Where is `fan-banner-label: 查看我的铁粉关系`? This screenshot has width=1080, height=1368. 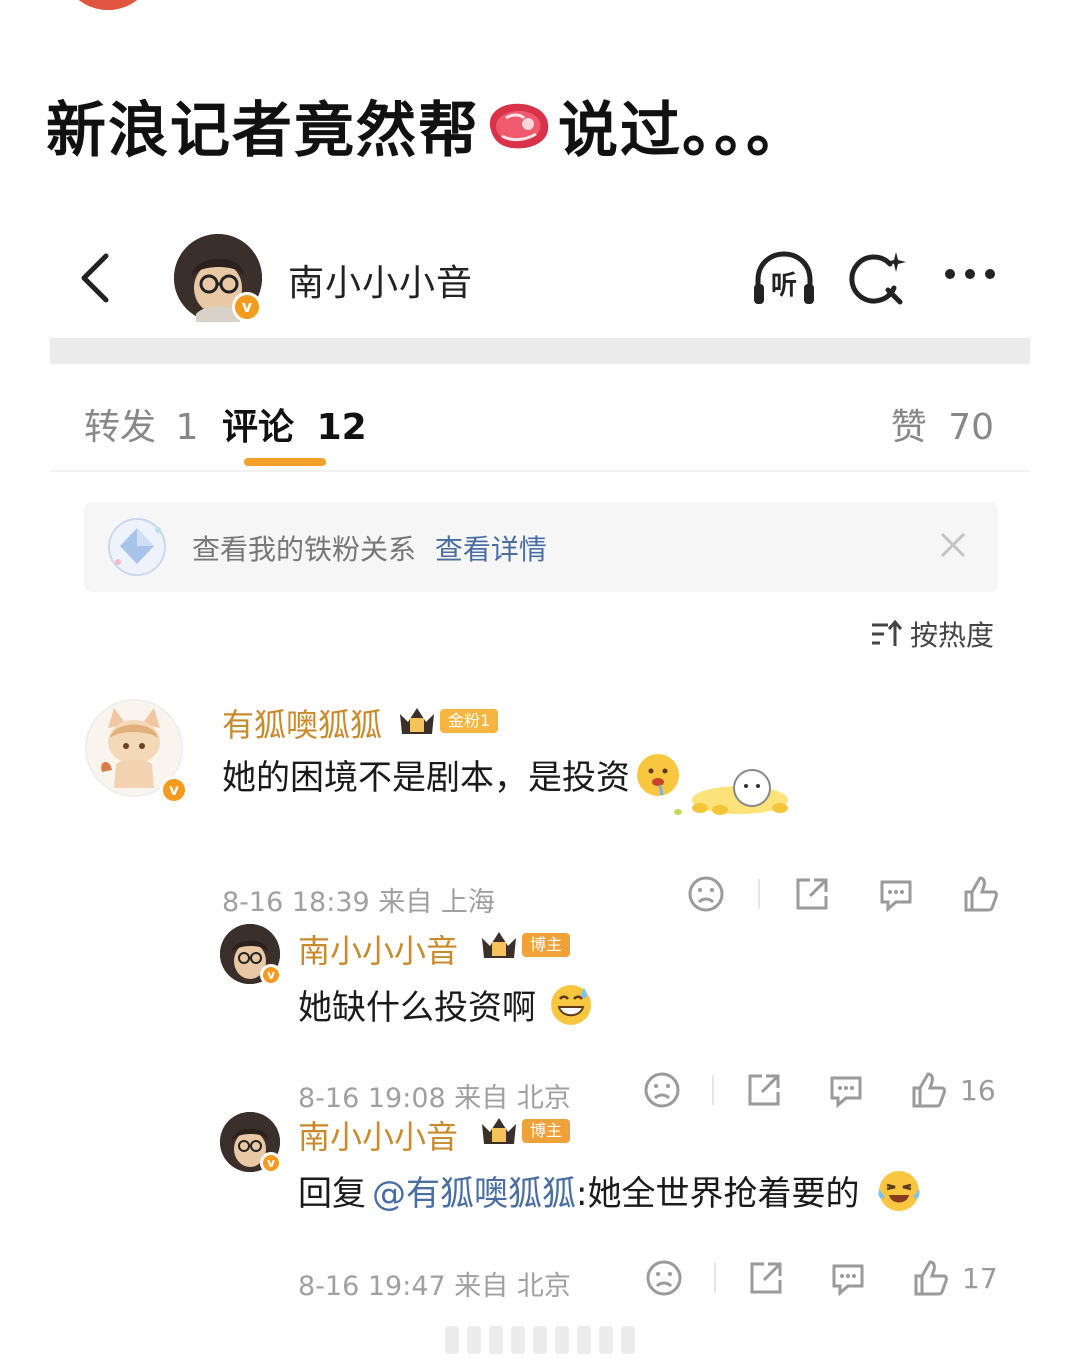
fan-banner-label: 查看我的铁粉关系 is located at coordinates (304, 549).